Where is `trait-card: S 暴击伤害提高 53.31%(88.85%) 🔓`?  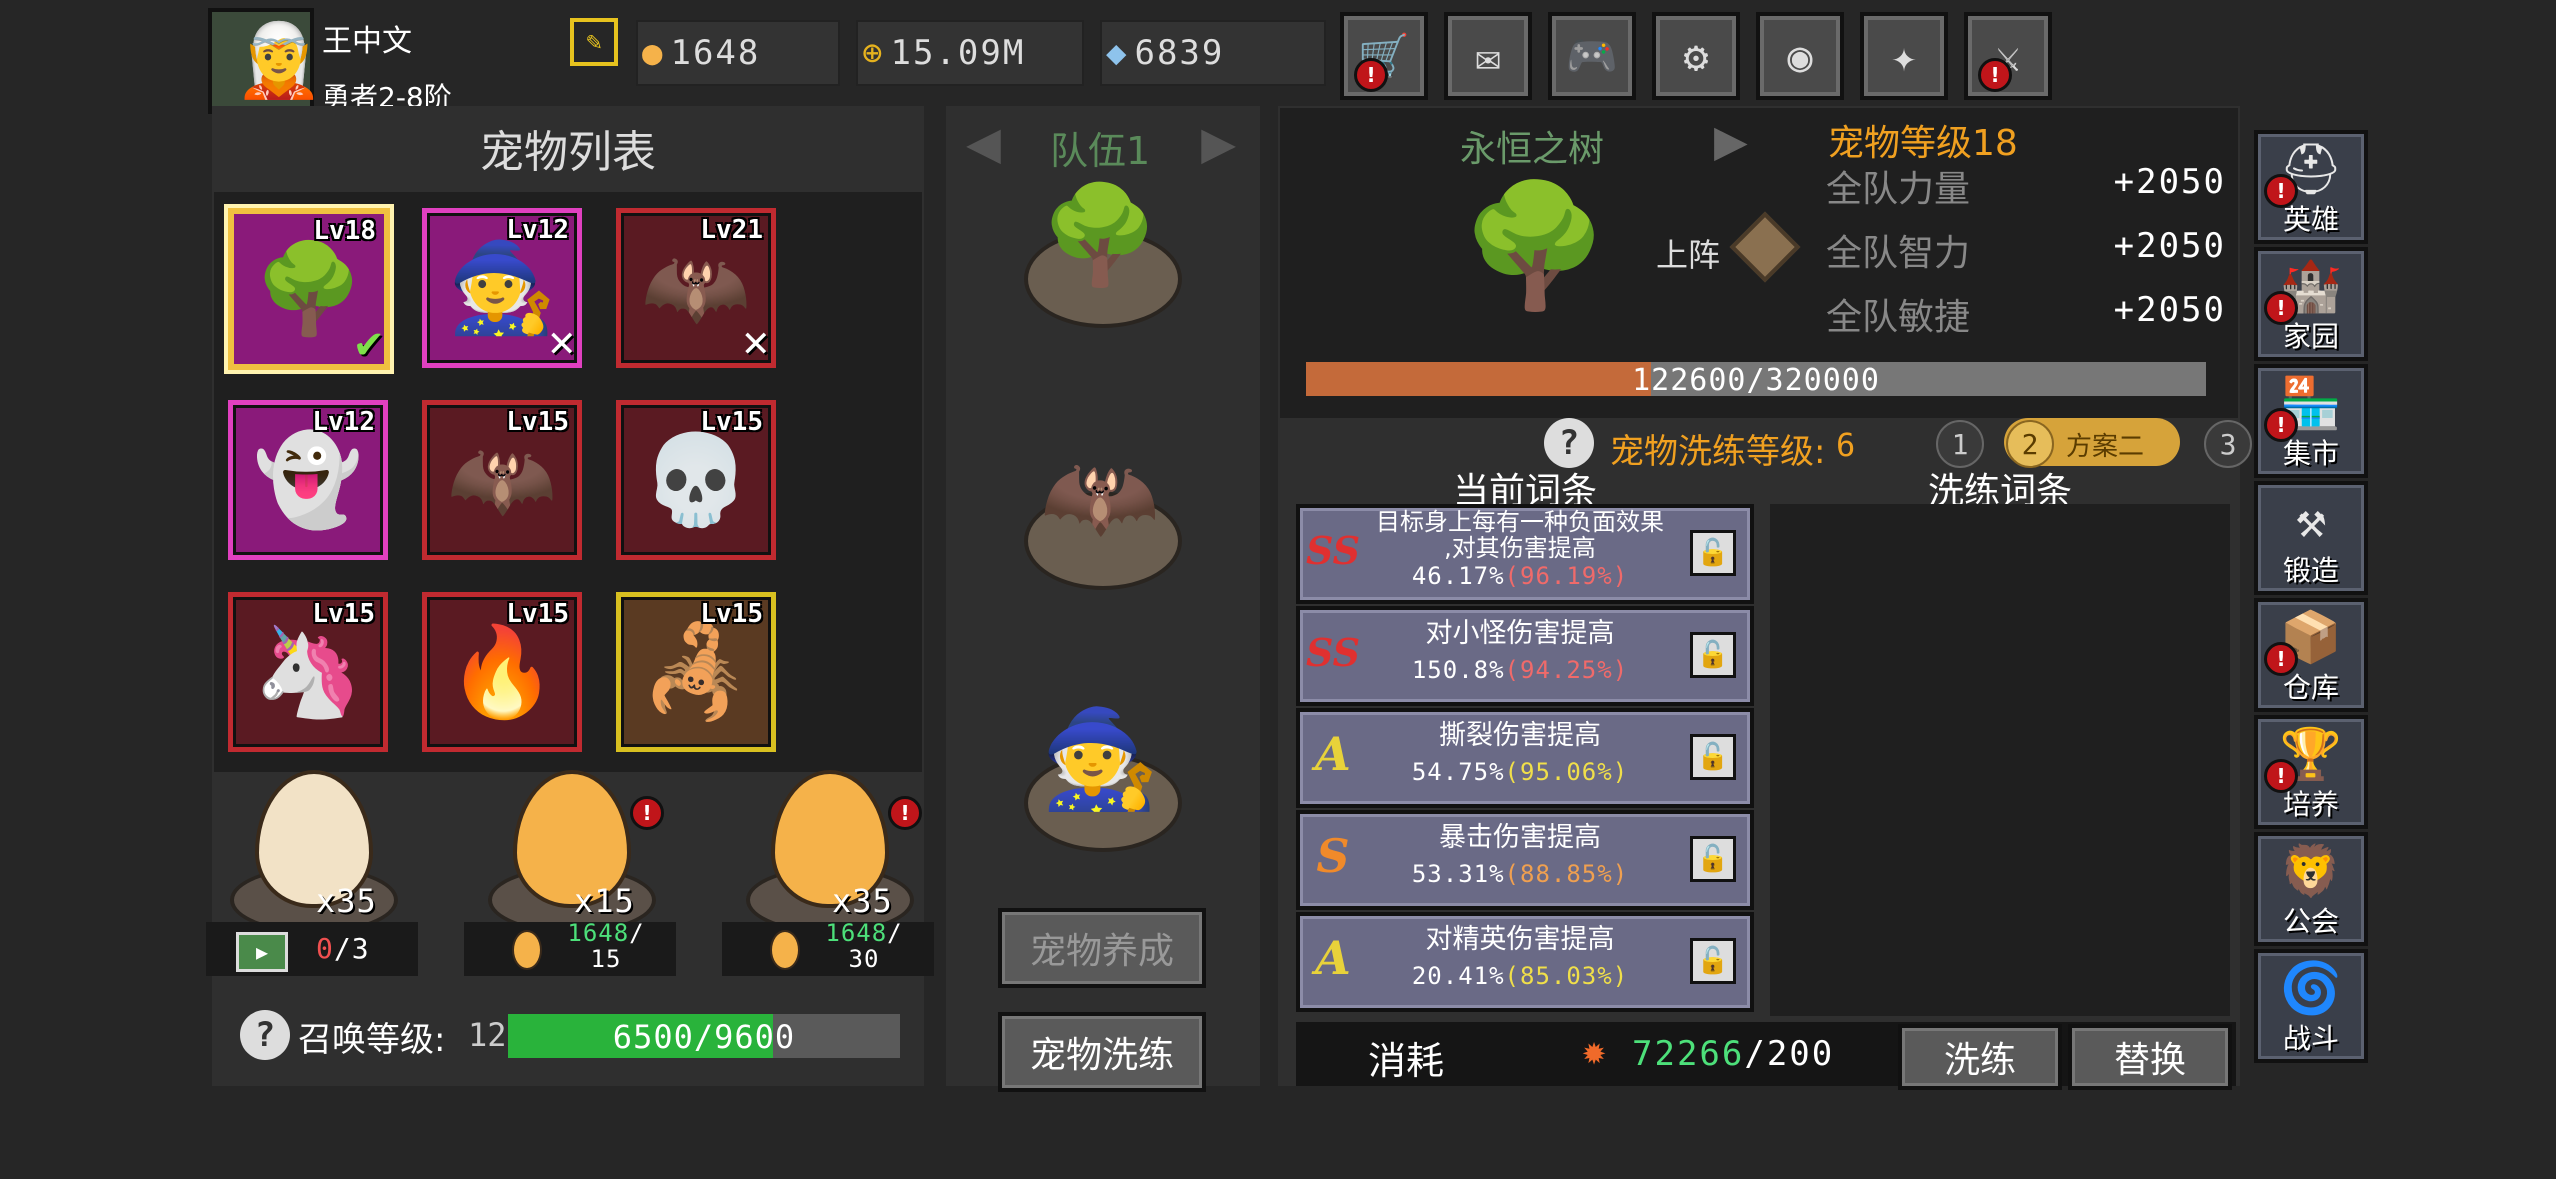 trait-card: S 暴击伤害提高 53.31%(88.85%) 🔓 is located at coordinates (1525, 860).